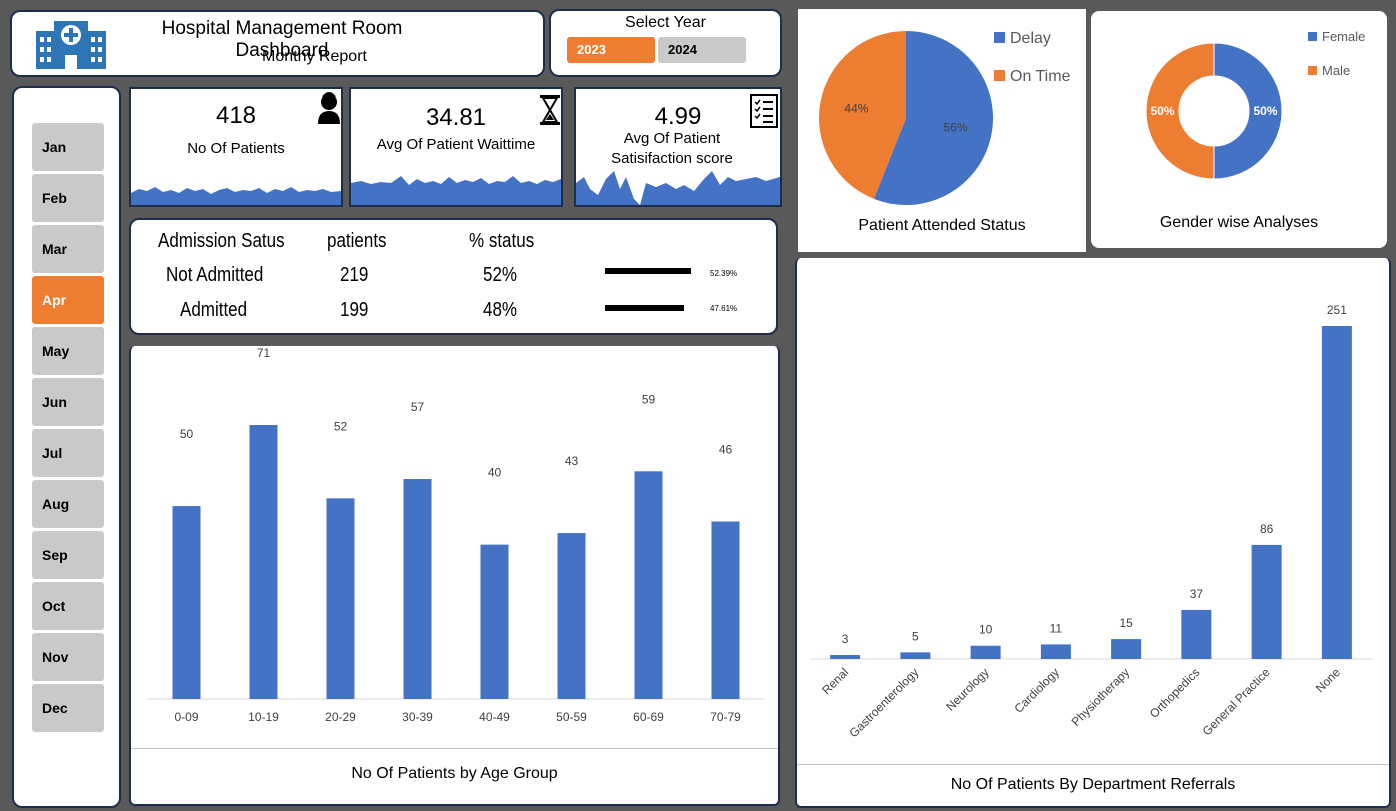 The width and height of the screenshot is (1396, 811). Describe the element at coordinates (724, 308) in the screenshot. I see `admission-bar-label: 47.61%` at that location.